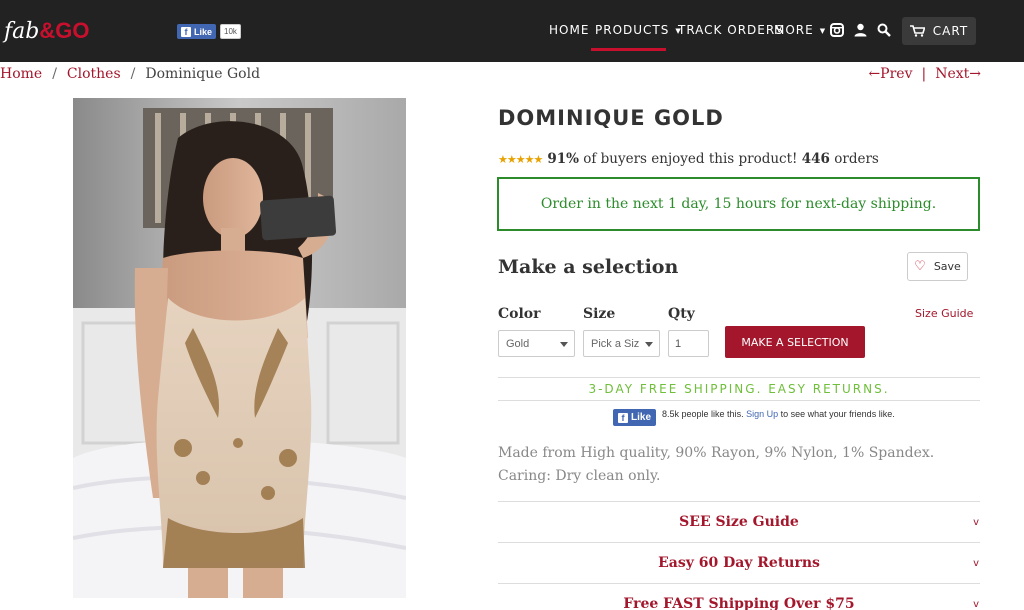  I want to click on facebook-like-count-text: 8.5k people like this., so click(703, 414).